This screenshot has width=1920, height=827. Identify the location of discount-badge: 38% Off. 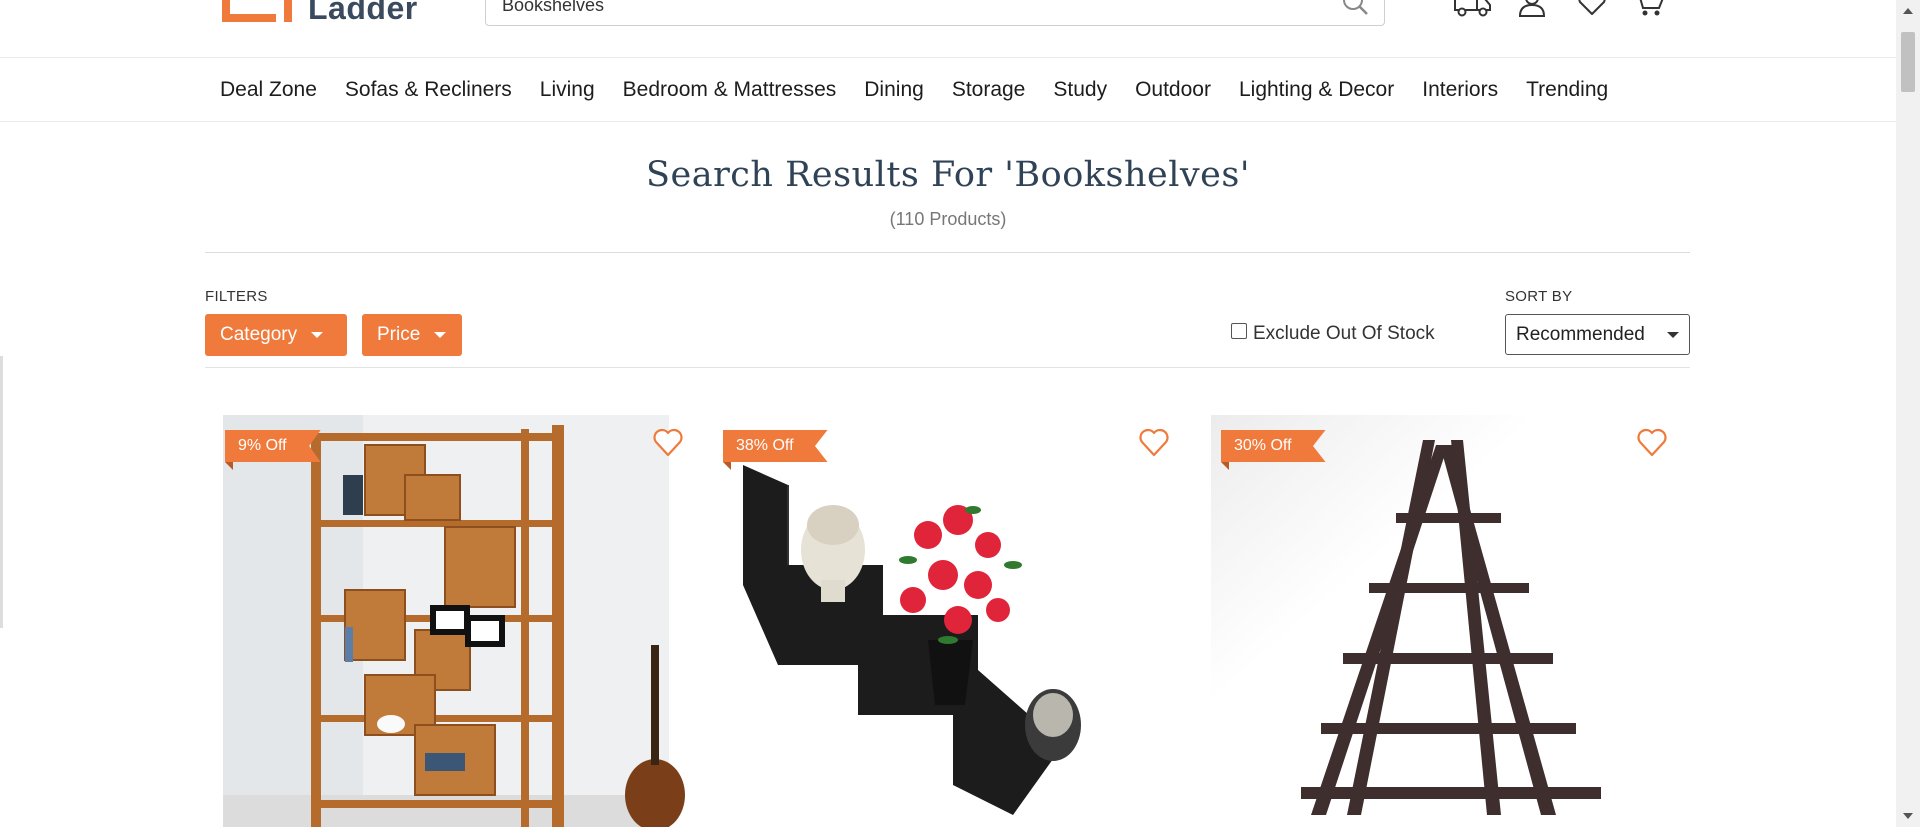
(775, 446).